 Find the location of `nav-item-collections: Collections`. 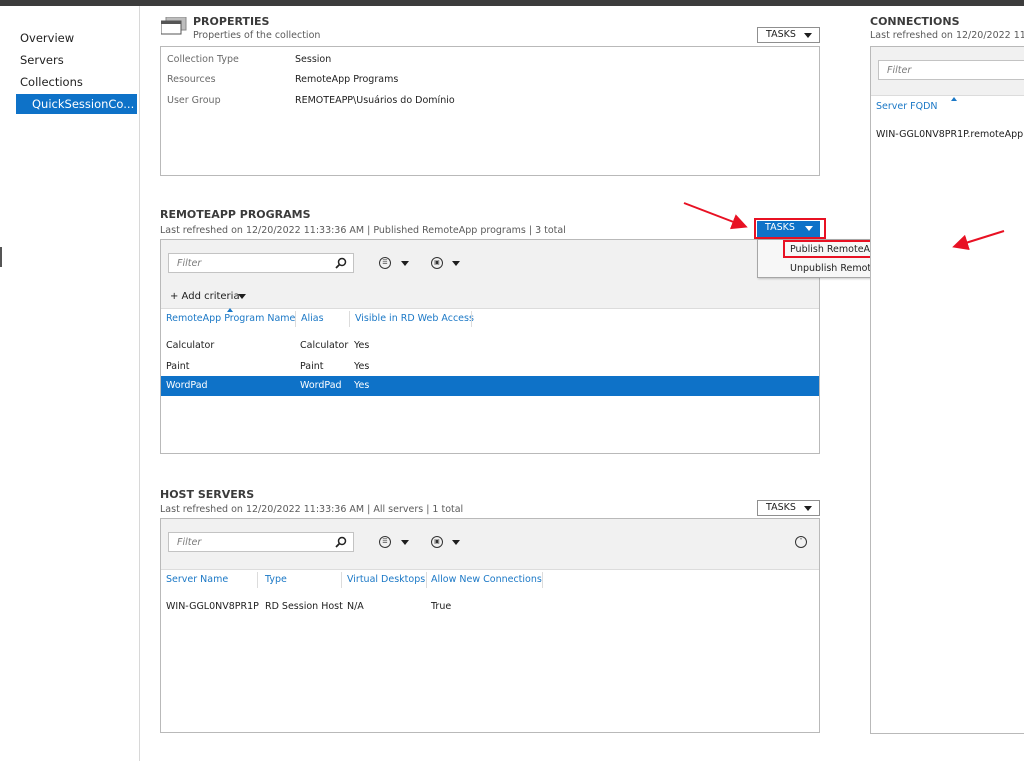

nav-item-collections: Collections is located at coordinates (51, 82).